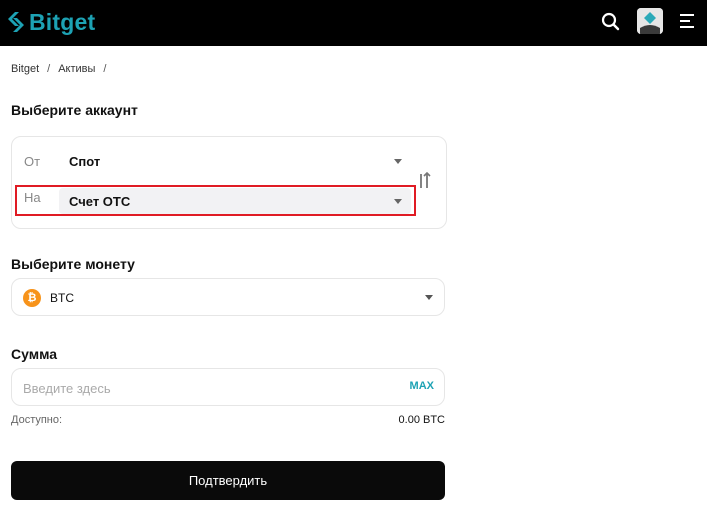 The height and width of the screenshot is (515, 707). What do you see at coordinates (235, 161) in the screenshot?
I see `from-account-select: Спот` at bounding box center [235, 161].